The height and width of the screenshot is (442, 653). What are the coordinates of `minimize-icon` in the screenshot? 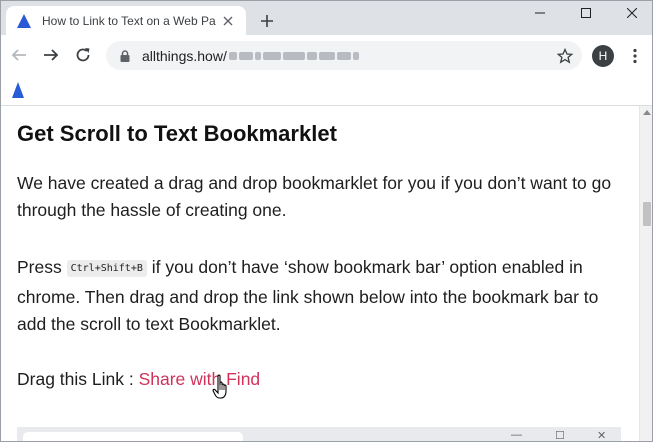 It's located at (540, 13).